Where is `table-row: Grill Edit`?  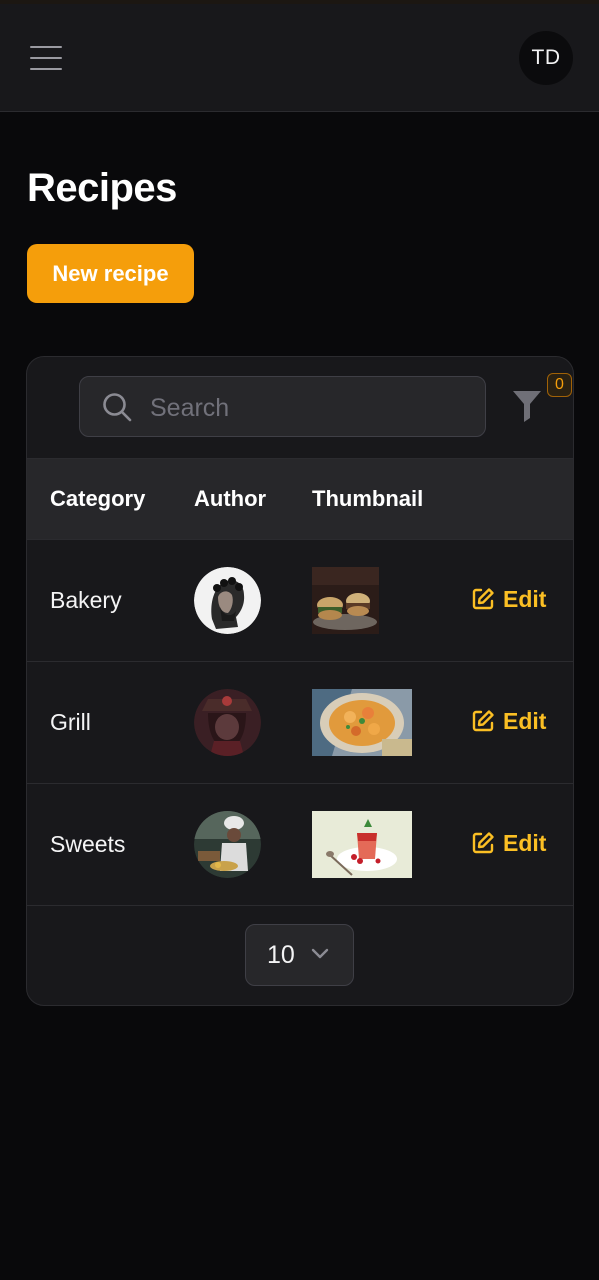
table-row: Grill Edit is located at coordinates (300, 723).